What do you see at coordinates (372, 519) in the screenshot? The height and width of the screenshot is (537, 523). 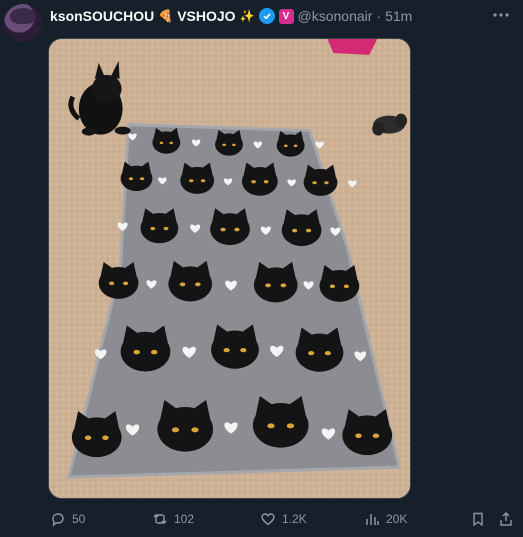 I see `views-icon` at bounding box center [372, 519].